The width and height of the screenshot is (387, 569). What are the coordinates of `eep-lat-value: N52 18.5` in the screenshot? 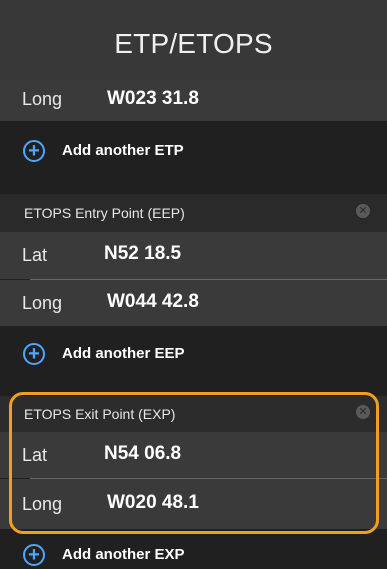 It's located at (142, 254).